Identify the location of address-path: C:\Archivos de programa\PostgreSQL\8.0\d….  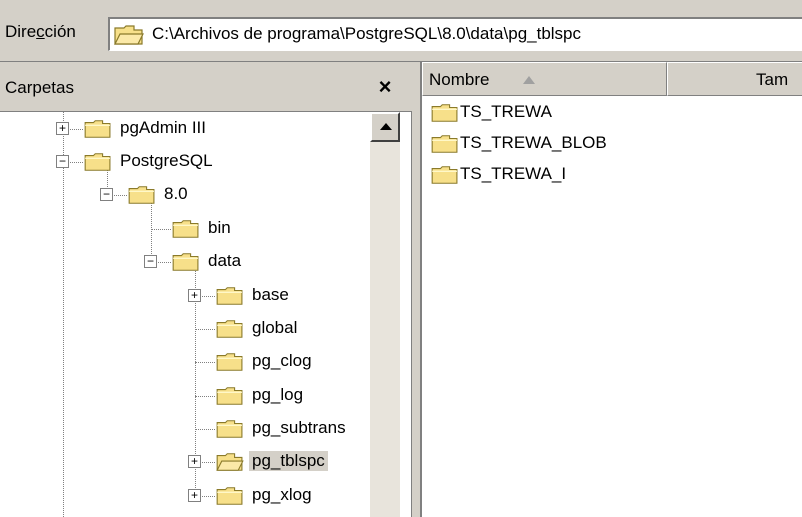
(367, 33).